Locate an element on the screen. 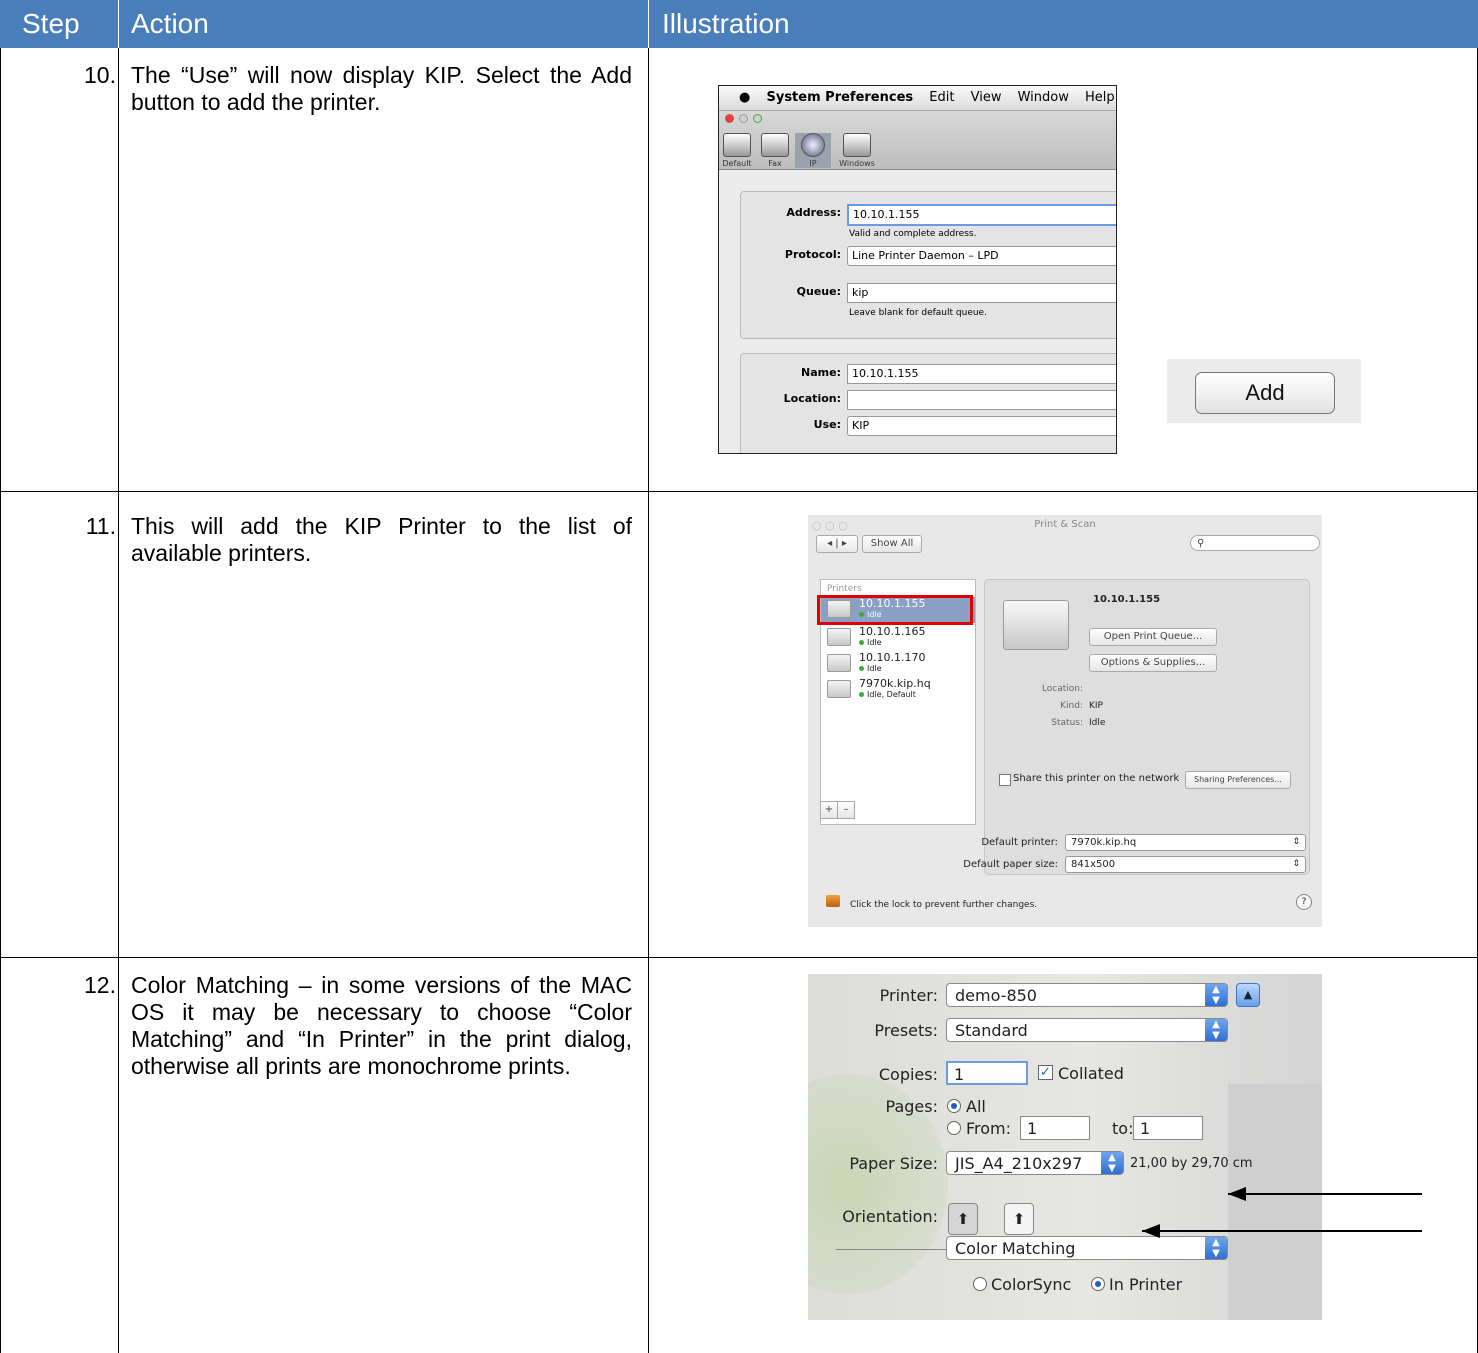 The width and height of the screenshot is (1478, 1353). status-value: Idle is located at coordinates (1097, 723).